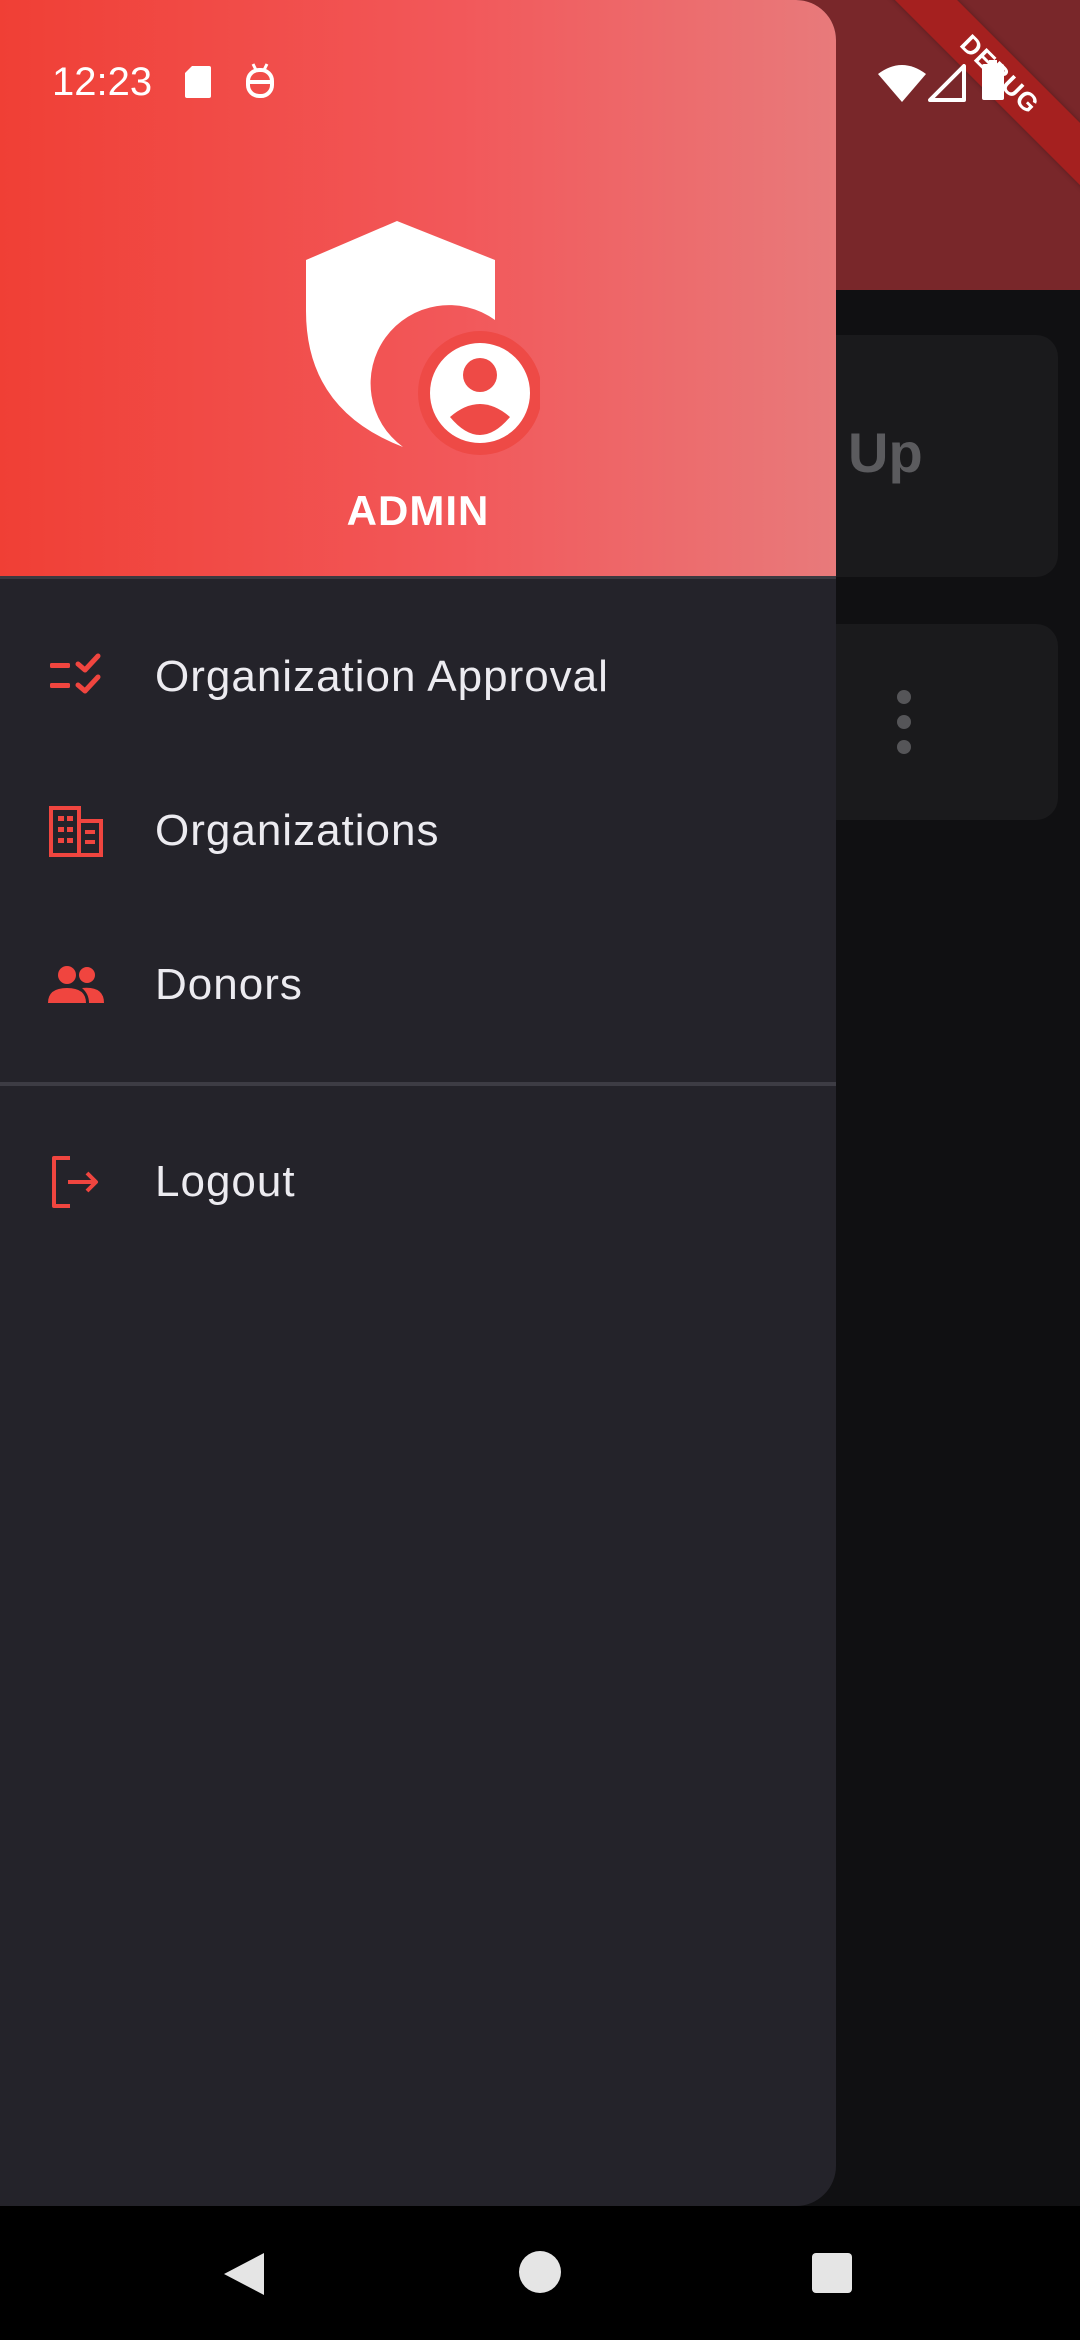 The height and width of the screenshot is (2340, 1080). Describe the element at coordinates (418, 1084) in the screenshot. I see `menu-divider` at that location.